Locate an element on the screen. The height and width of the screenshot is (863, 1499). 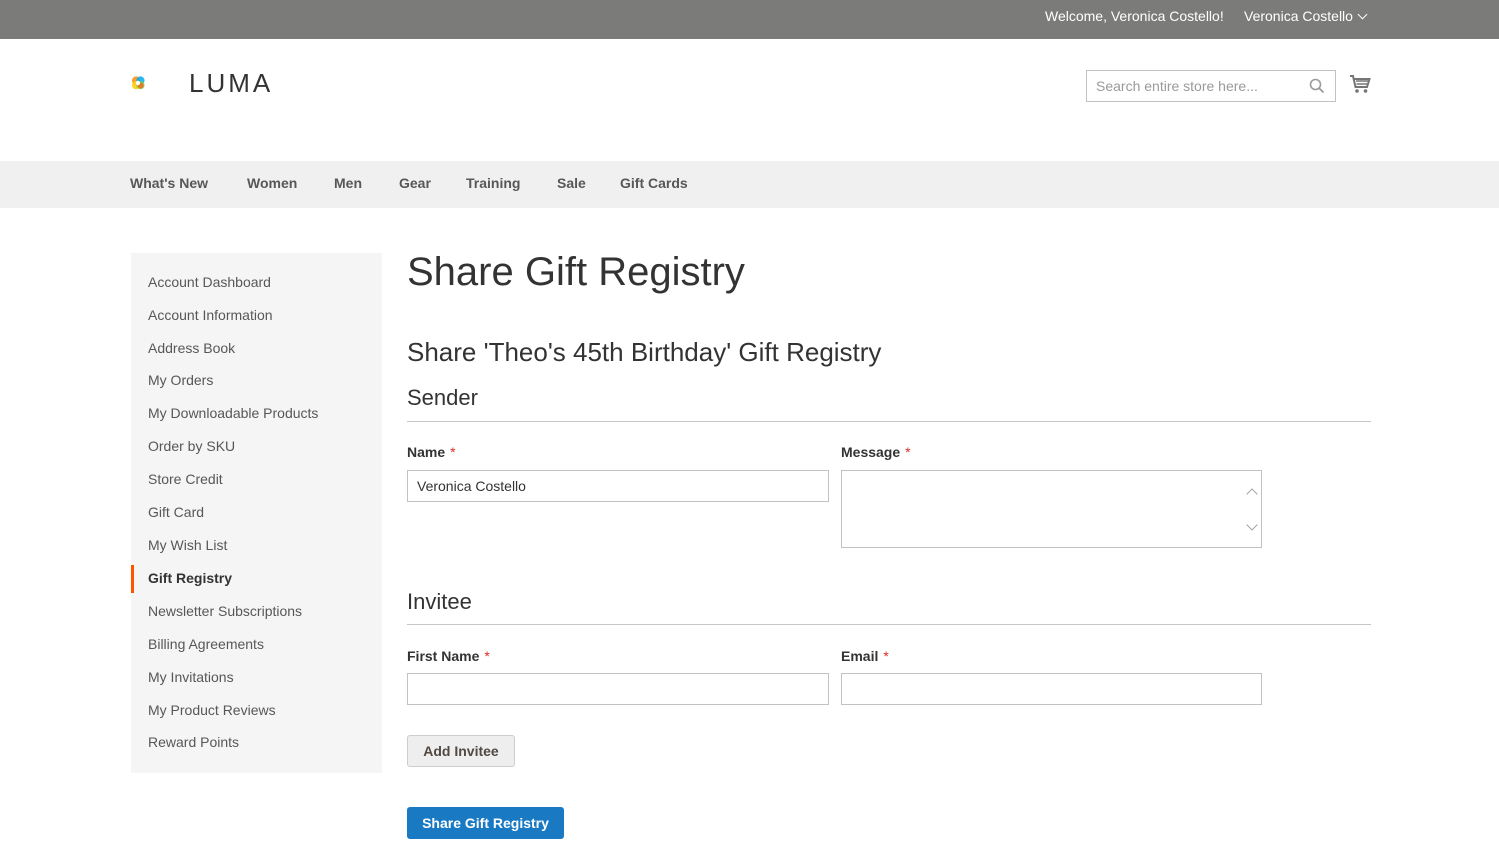
customer-name: Veronica Costello is located at coordinates (1298, 16).